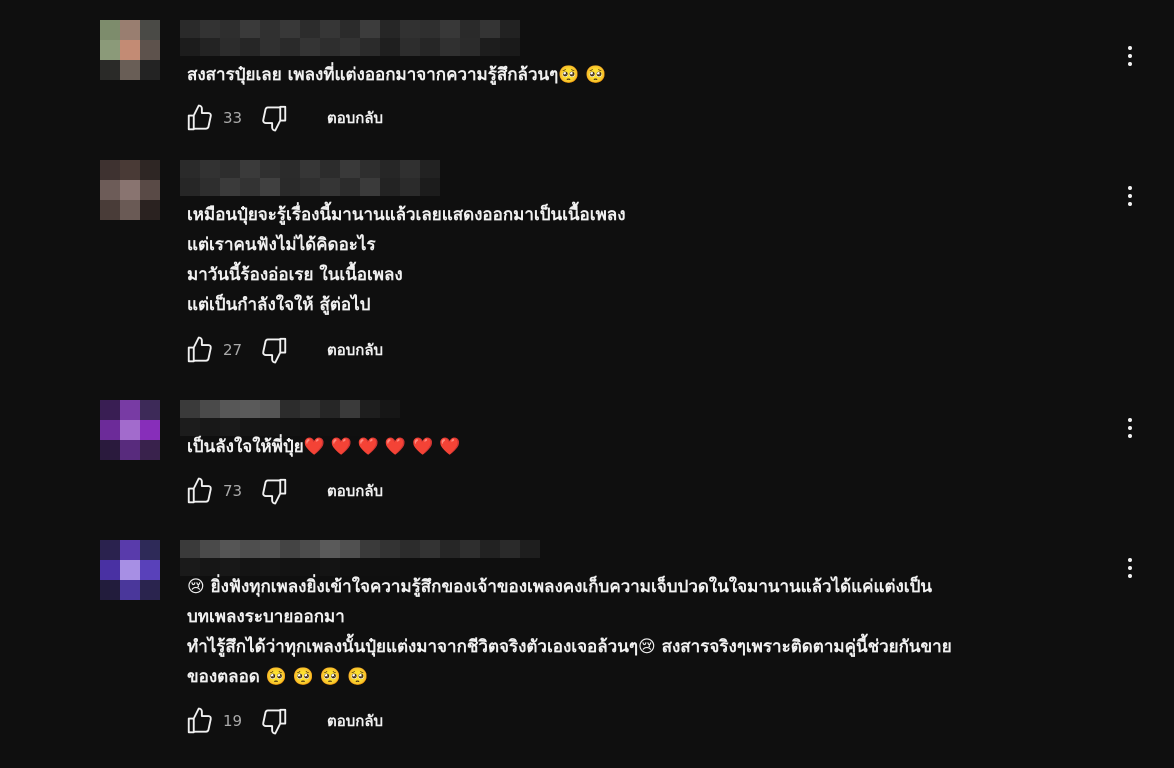 Image resolution: width=1174 pixels, height=768 pixels. Describe the element at coordinates (324, 447) in the screenshot. I see `comment-text: เป็นลังใจให้พี่ปุ๋ย❤️ ❤️ ❤️ ❤️ ❤️ ❤️` at that location.